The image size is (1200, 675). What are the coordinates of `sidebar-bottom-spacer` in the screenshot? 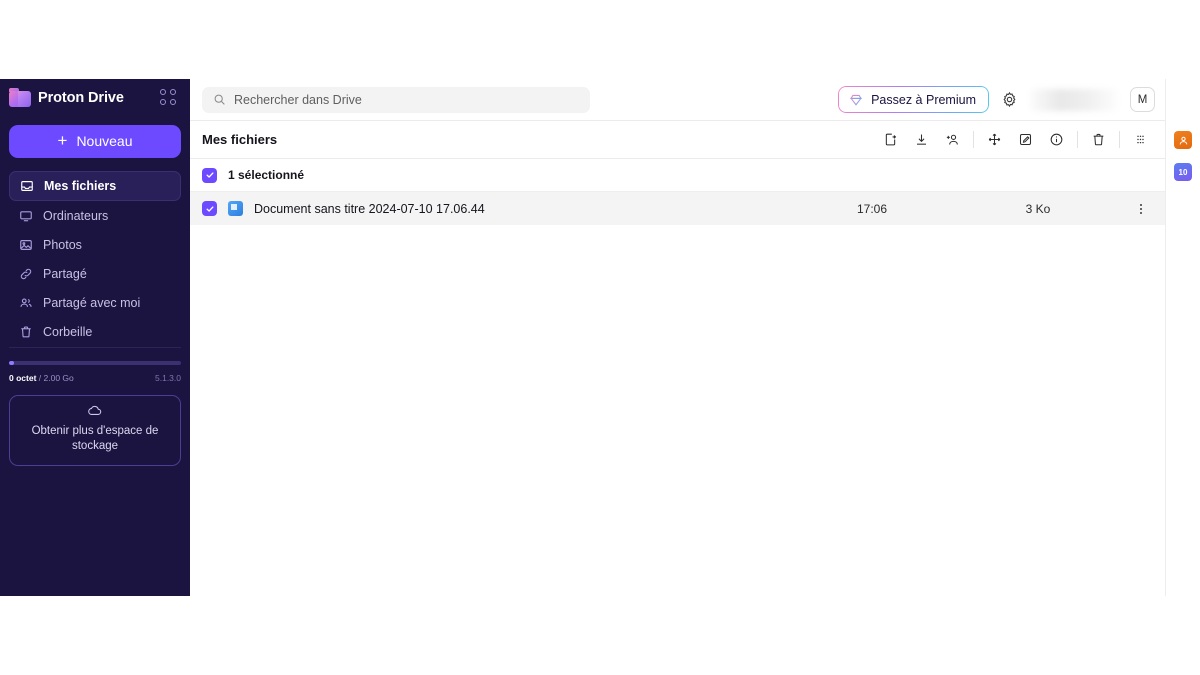 It's located at (95, 531).